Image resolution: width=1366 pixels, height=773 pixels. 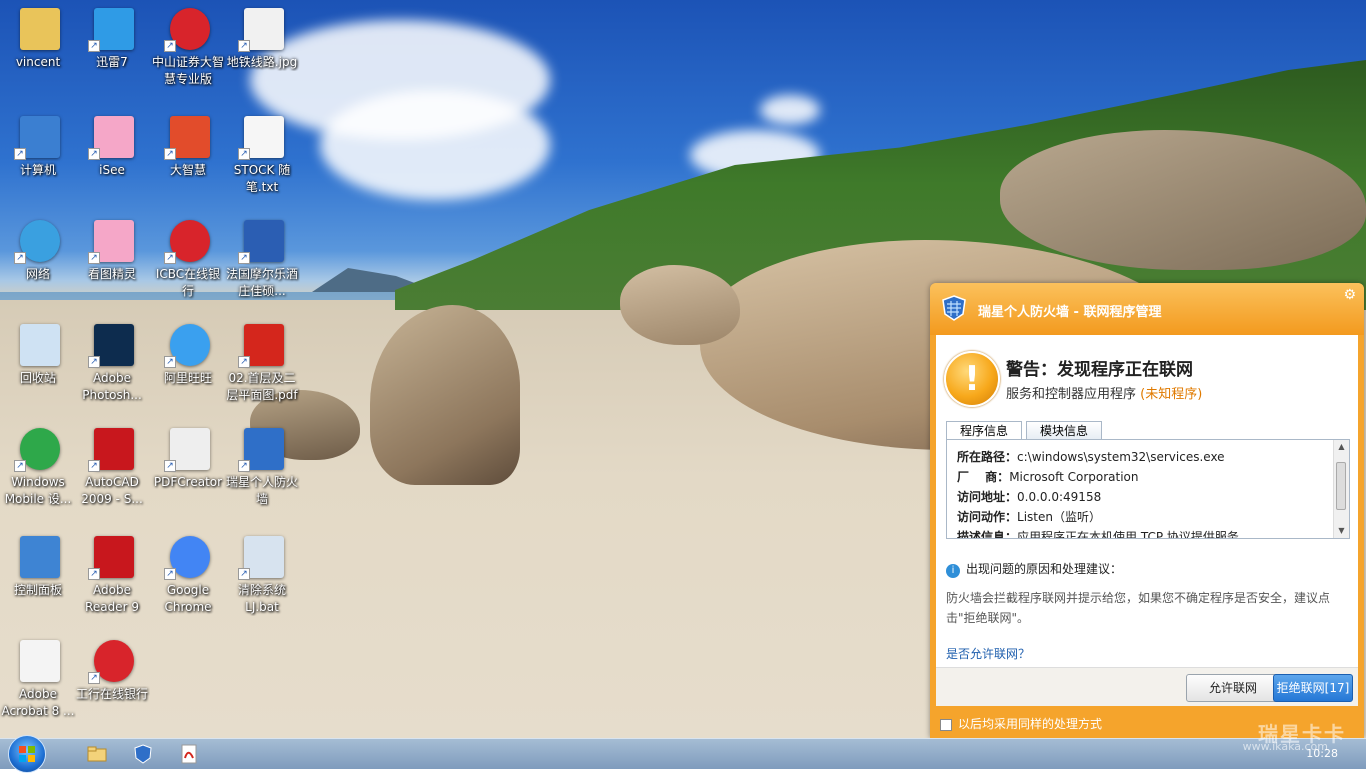 I want to click on windows-logo-icon, so click(x=27, y=754).